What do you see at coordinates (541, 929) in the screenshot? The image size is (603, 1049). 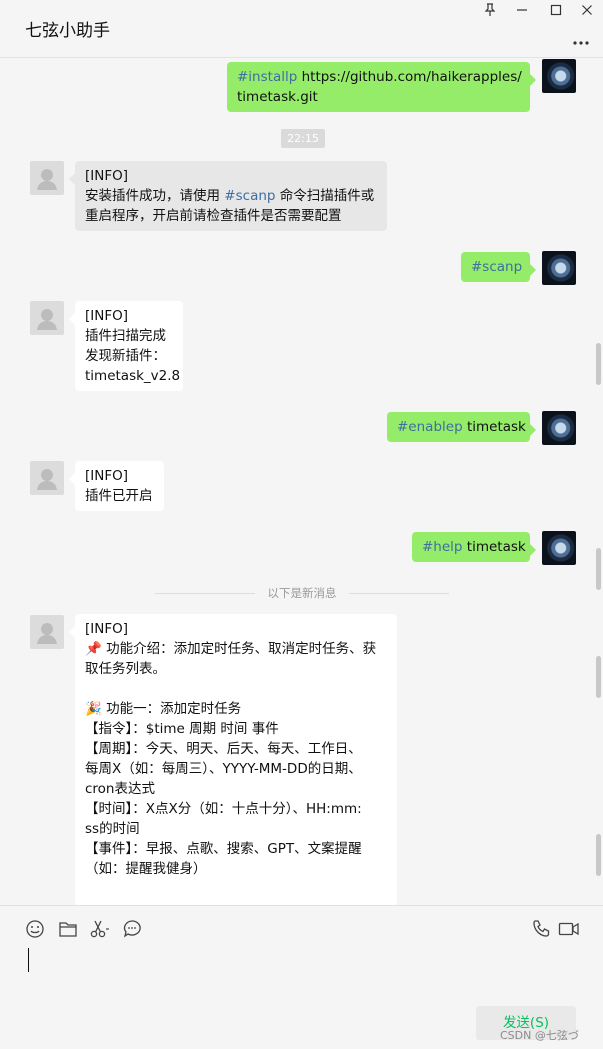 I see `phone-icon` at bounding box center [541, 929].